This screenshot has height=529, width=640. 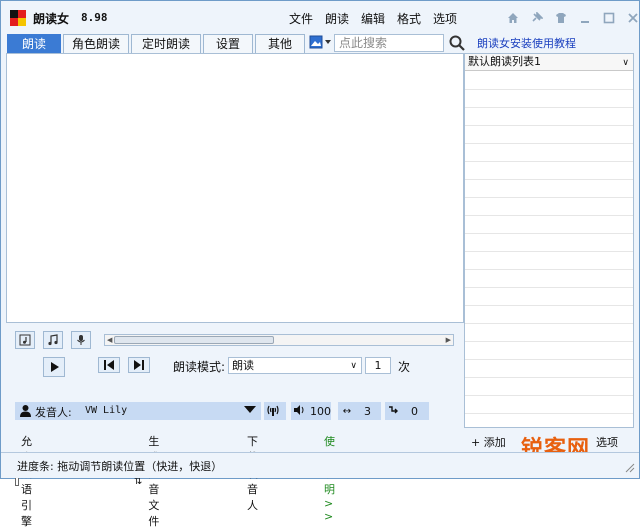 What do you see at coordinates (299, 411) in the screenshot?
I see `volume-icon` at bounding box center [299, 411].